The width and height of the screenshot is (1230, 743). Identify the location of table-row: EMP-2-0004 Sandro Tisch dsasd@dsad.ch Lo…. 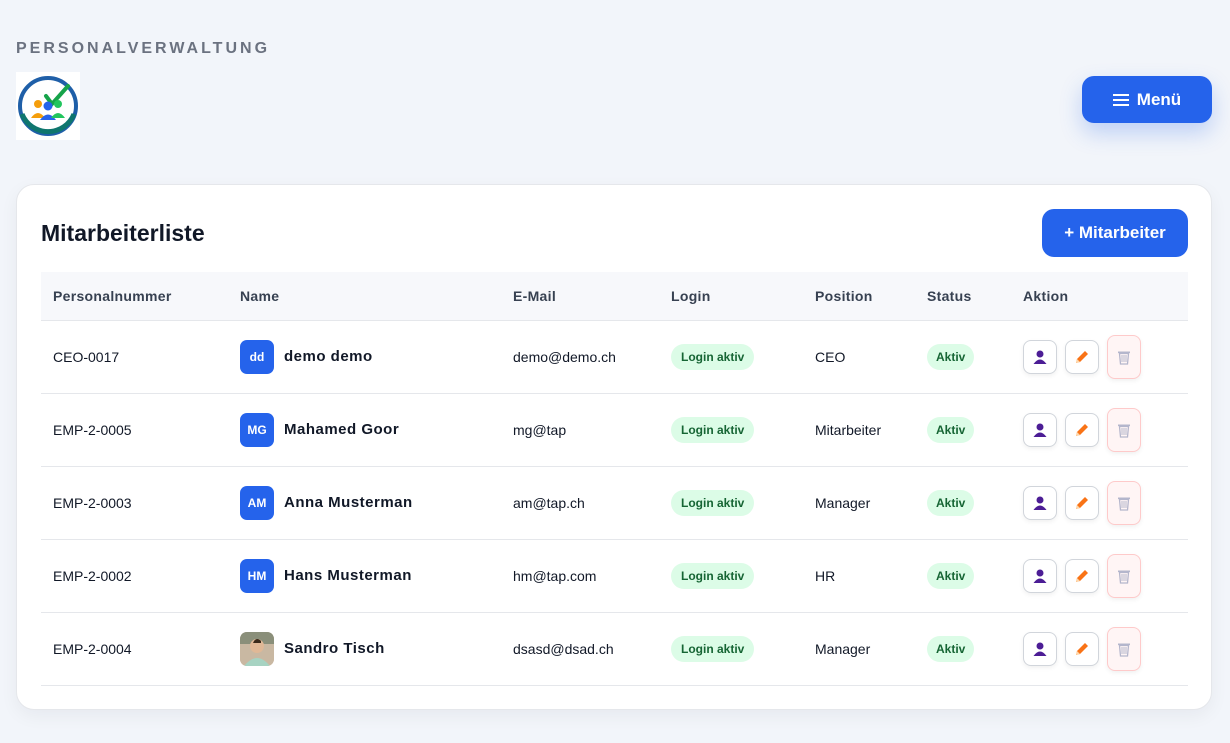
(614, 649).